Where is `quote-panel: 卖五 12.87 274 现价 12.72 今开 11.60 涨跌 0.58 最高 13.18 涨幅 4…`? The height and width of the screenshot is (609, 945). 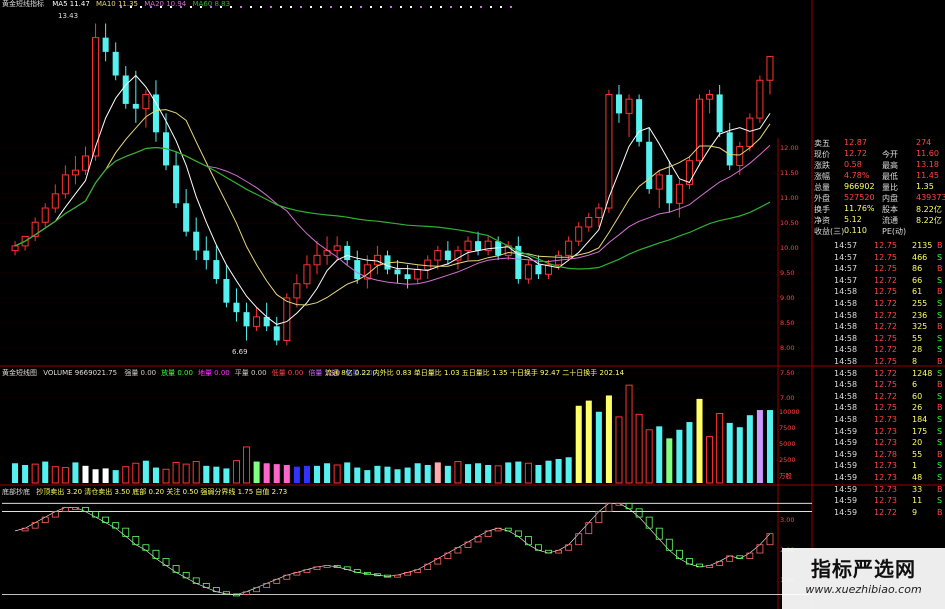 quote-panel: 卖五 12.87 274 现价 12.72 今开 11.60 涨跌 0.58 最高 13.18 涨幅 4… is located at coordinates (878, 327).